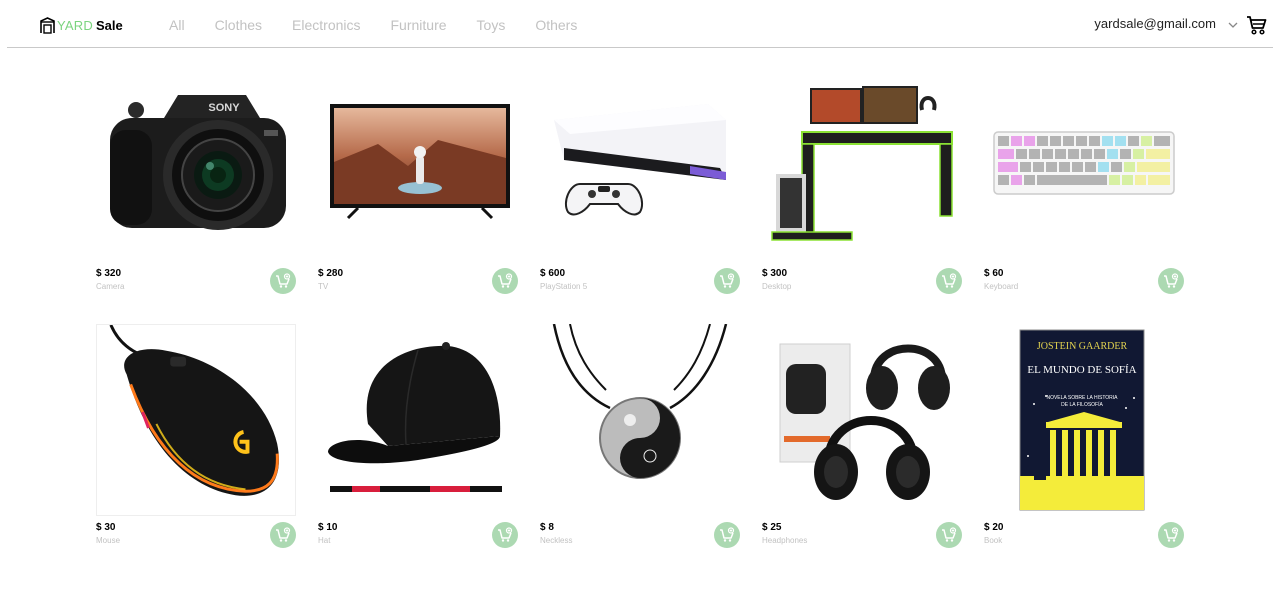 Image resolution: width=1280 pixels, height=616 pixels. Describe the element at coordinates (563, 279) in the screenshot. I see `product-info: $ 600 PlayStation 5` at that location.